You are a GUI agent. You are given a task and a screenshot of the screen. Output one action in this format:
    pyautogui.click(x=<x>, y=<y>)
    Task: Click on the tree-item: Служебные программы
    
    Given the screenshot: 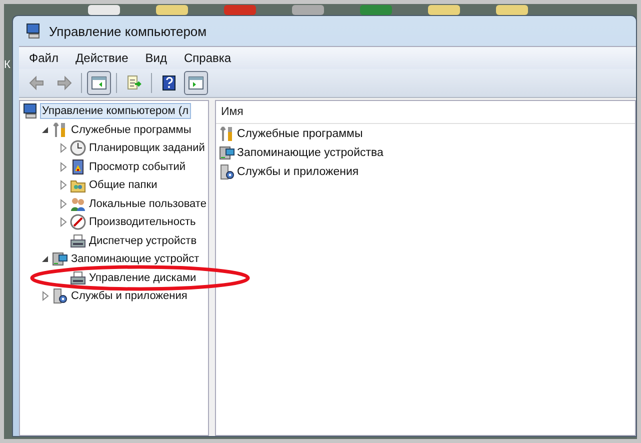 What is the action you would take?
    pyautogui.click(x=131, y=129)
    